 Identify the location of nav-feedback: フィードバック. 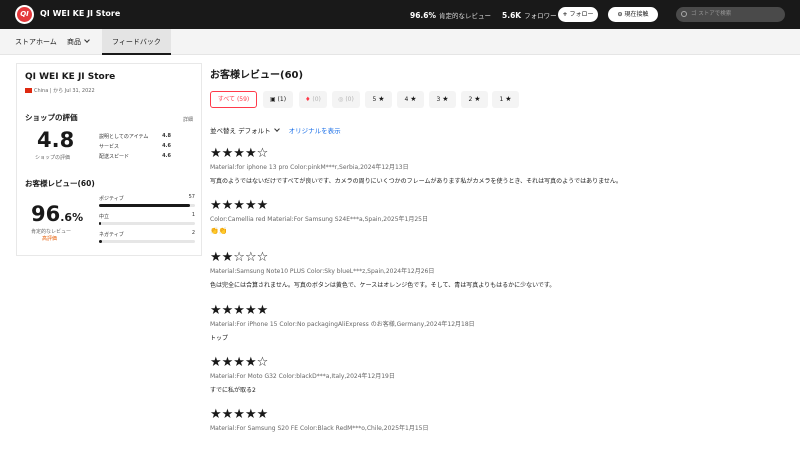
(136, 42).